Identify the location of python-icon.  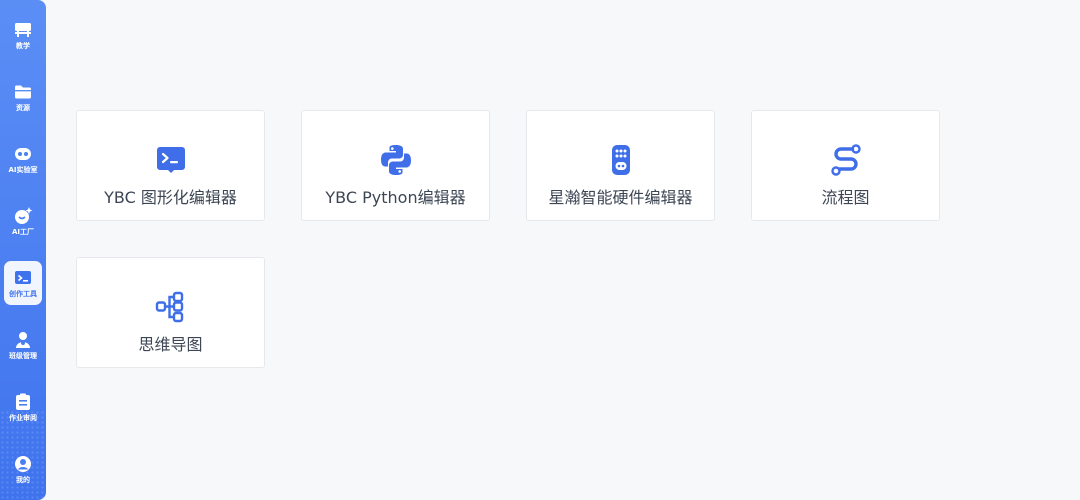
(396, 160).